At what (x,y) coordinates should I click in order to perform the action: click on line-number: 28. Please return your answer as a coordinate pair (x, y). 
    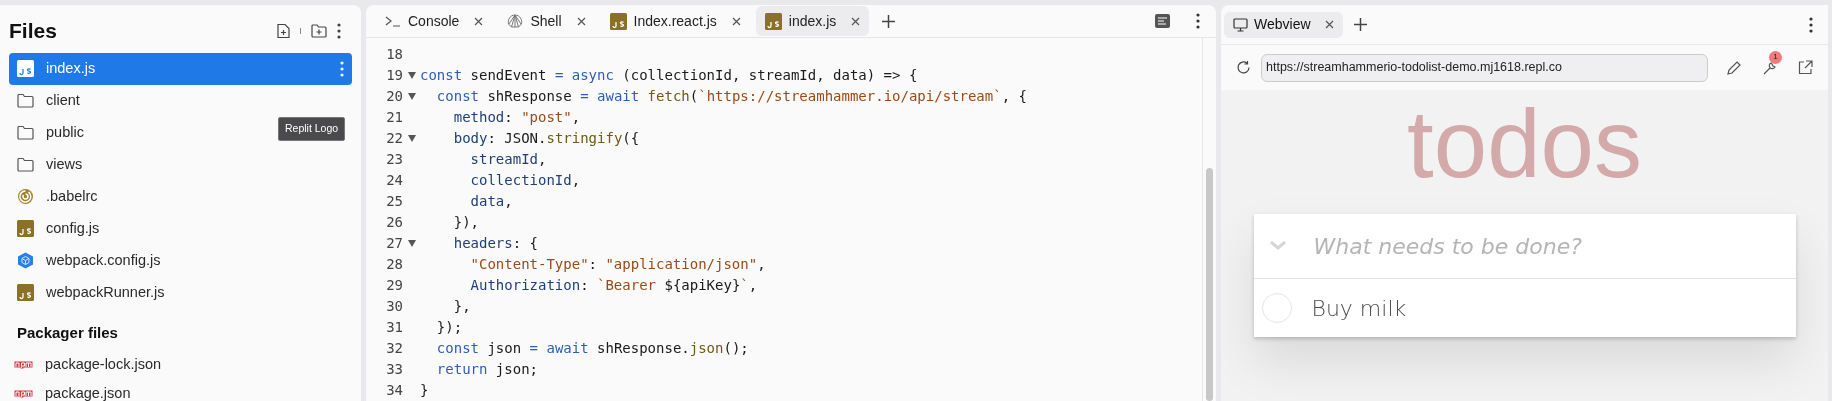
    Looking at the image, I should click on (394, 264).